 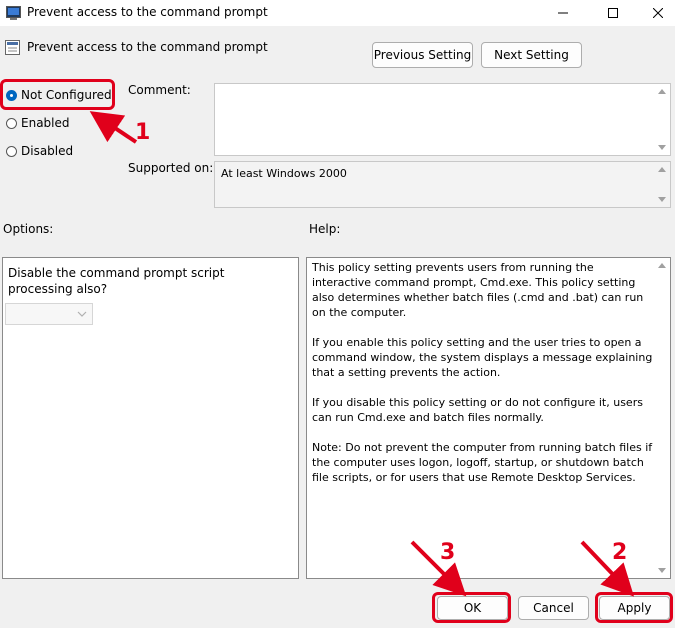 I want to click on options-dropdown, so click(x=49, y=314).